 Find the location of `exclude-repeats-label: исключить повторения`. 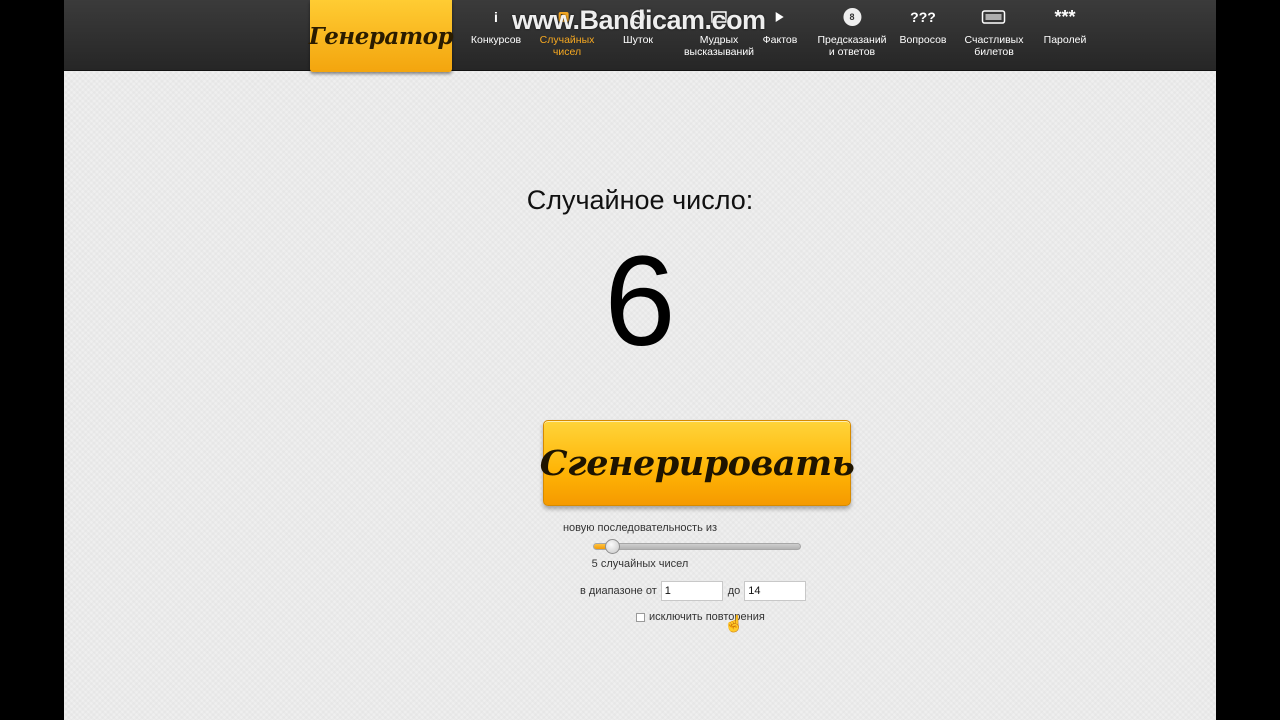

exclude-repeats-label: исключить повторения is located at coordinates (707, 617).